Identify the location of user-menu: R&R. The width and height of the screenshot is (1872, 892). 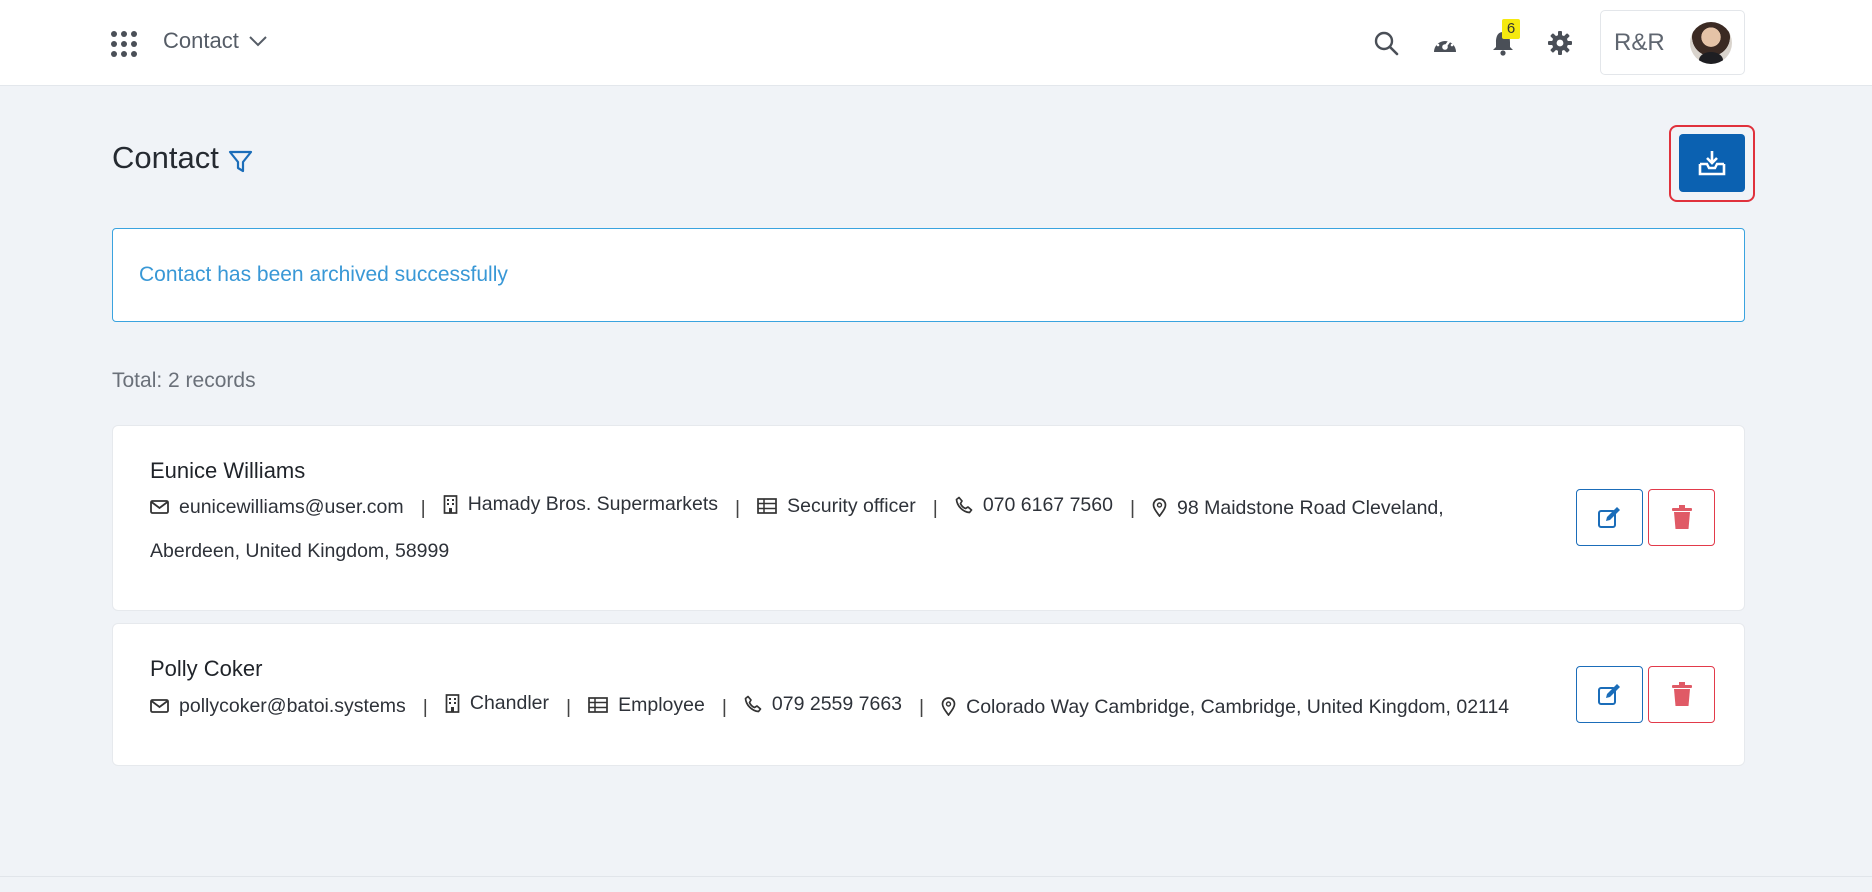
(1672, 42).